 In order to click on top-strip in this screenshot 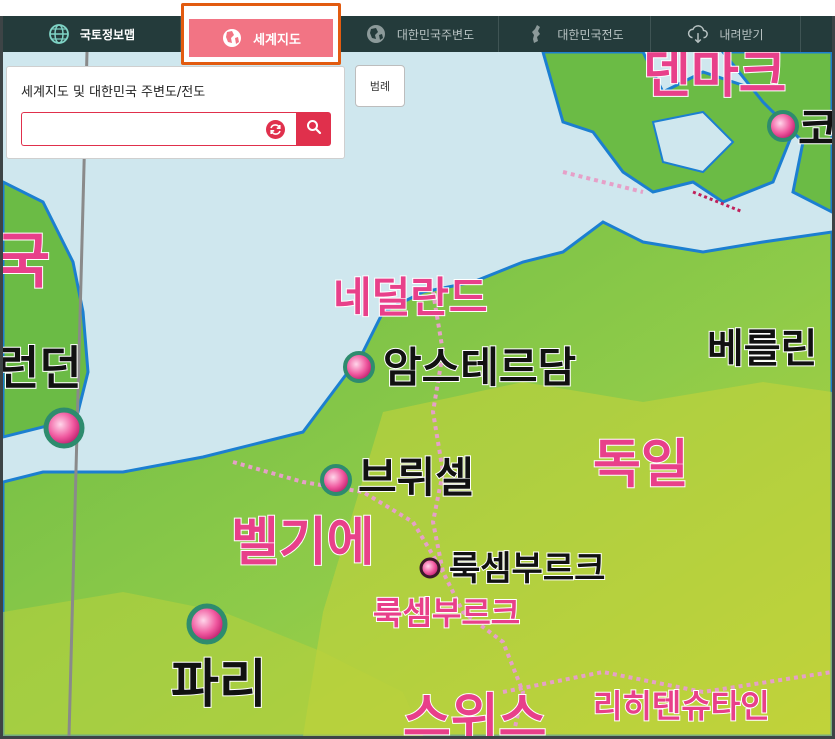, I will do `click(417, 8)`.